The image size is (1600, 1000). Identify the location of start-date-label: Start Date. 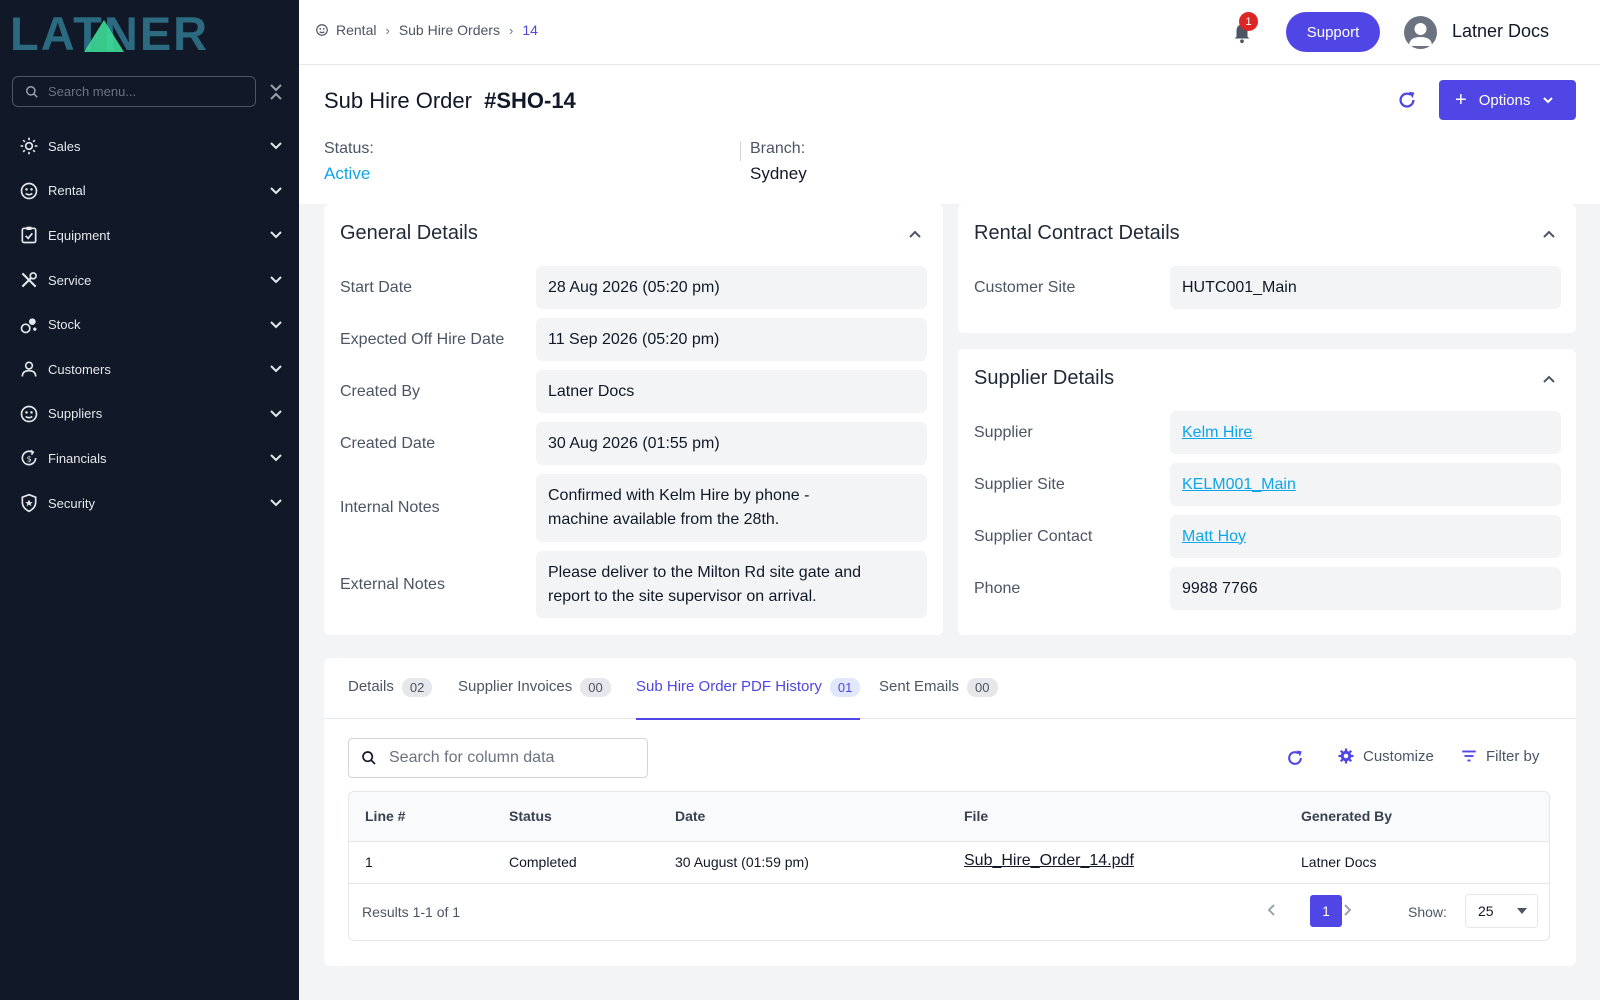
(376, 287).